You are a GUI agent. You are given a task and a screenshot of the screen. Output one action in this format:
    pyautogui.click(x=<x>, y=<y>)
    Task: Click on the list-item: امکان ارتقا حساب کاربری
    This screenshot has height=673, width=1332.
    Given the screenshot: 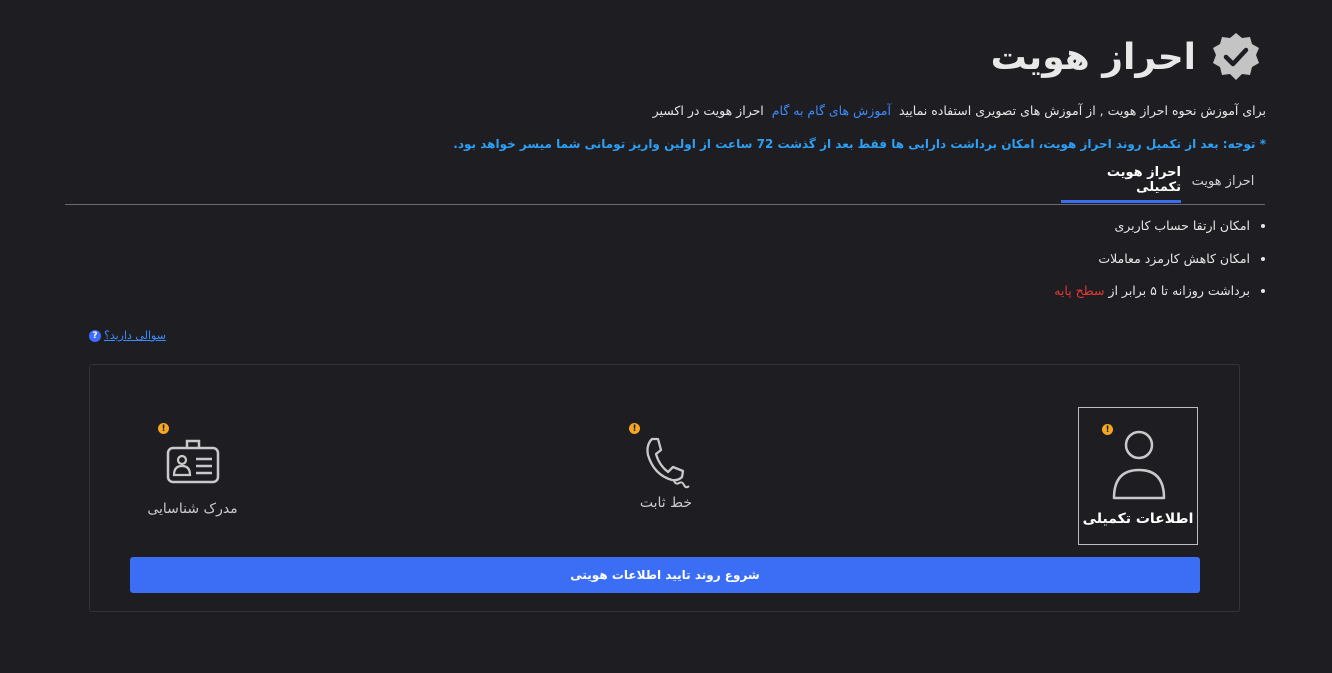 What is the action you would take?
    pyautogui.click(x=1152, y=231)
    